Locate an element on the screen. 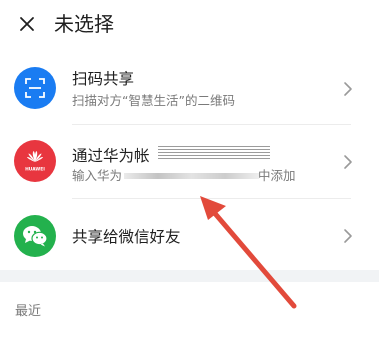  close-button is located at coordinates (27, 24).